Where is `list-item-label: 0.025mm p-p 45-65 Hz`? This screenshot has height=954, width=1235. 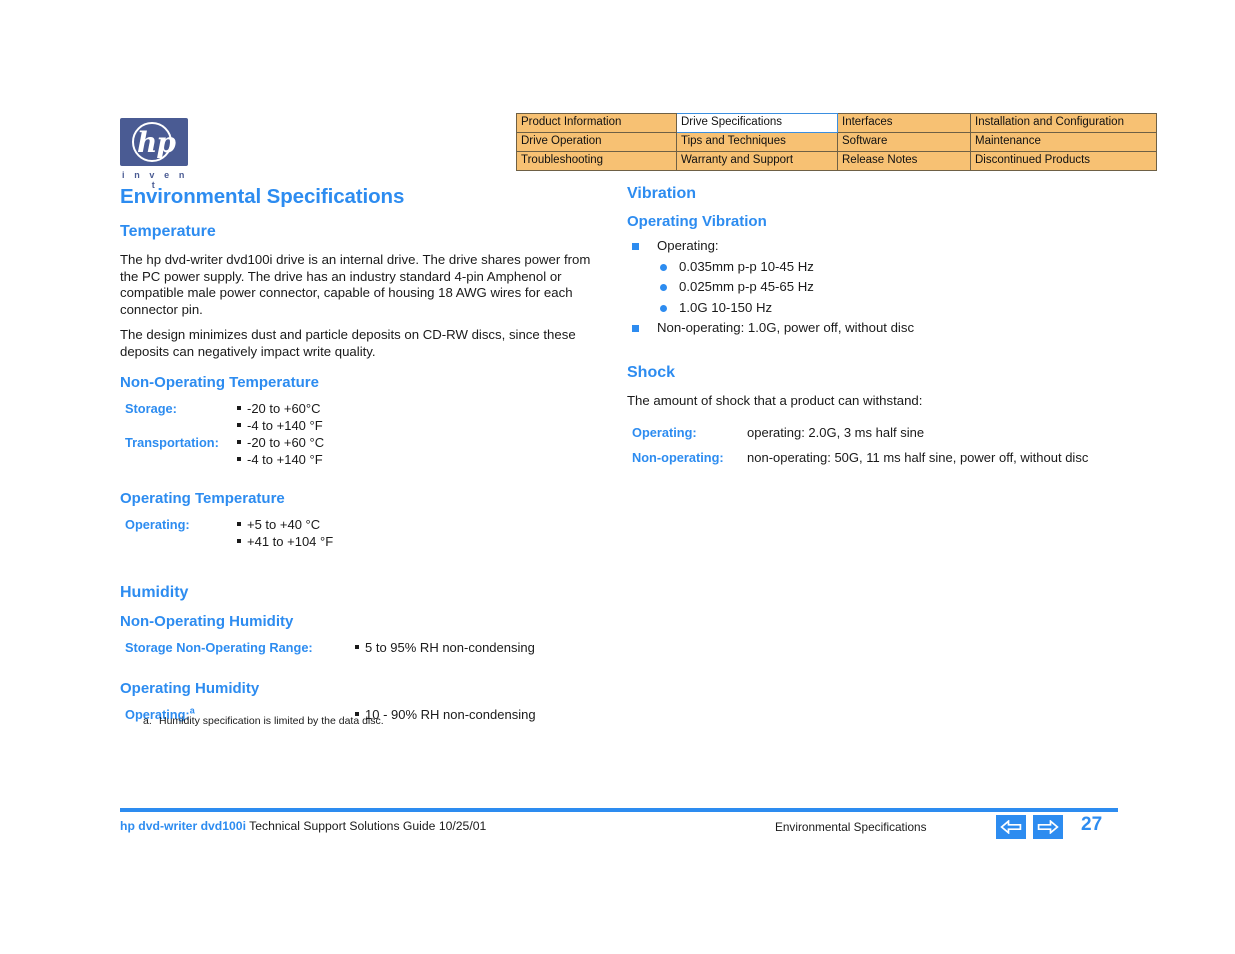 list-item-label: 0.025mm p-p 45-65 Hz is located at coordinates (746, 286).